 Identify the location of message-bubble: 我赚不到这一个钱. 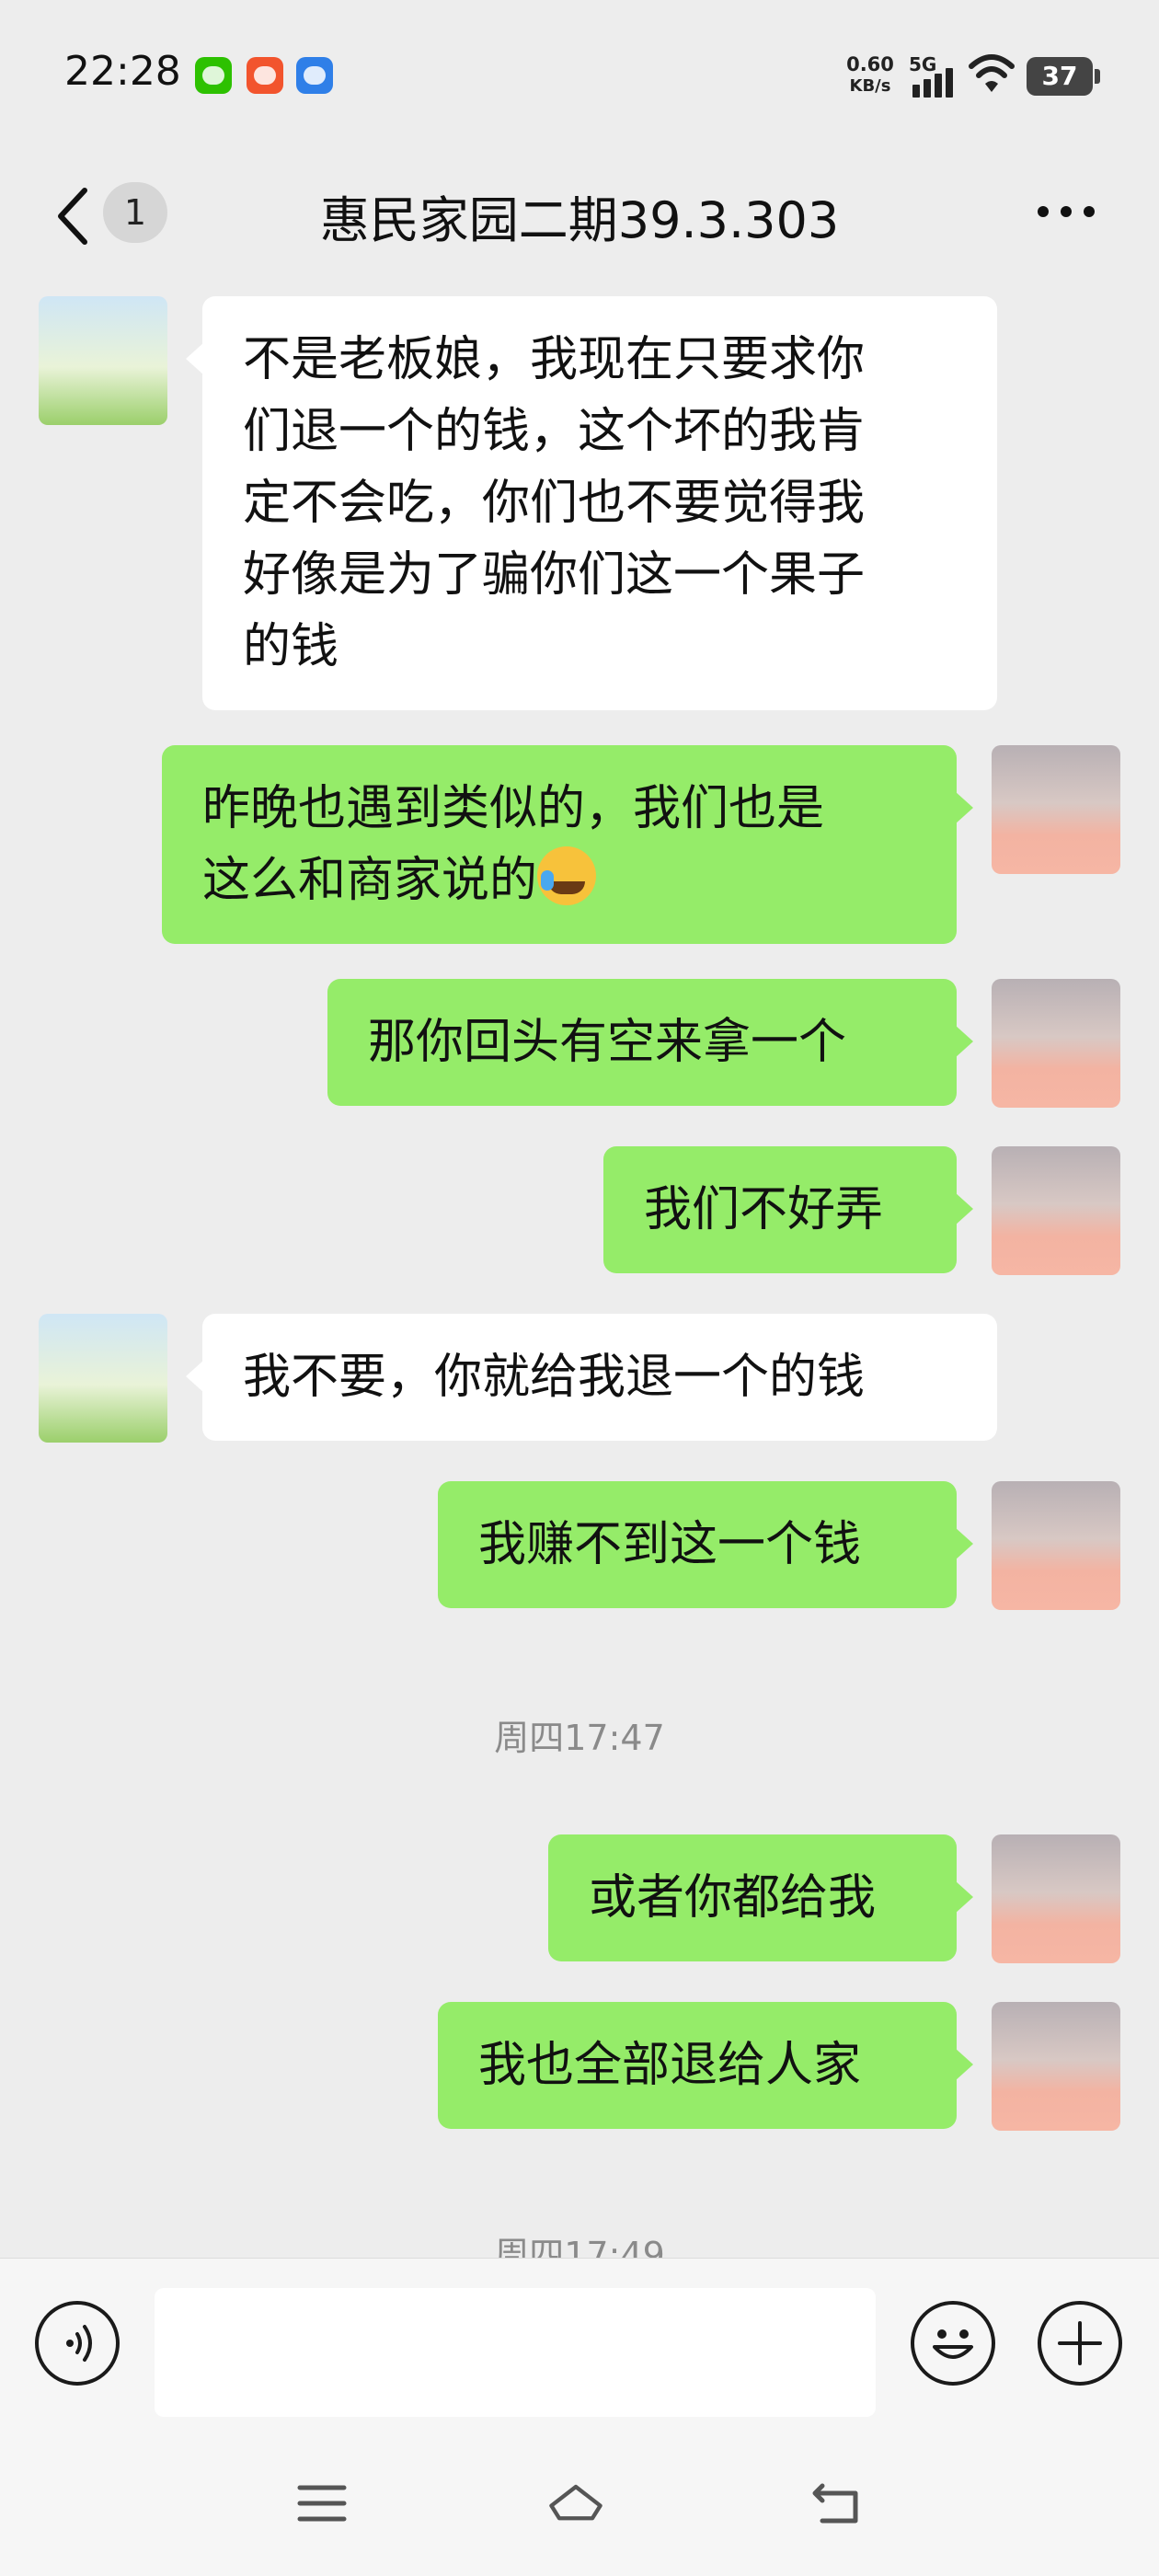
(705, 1544).